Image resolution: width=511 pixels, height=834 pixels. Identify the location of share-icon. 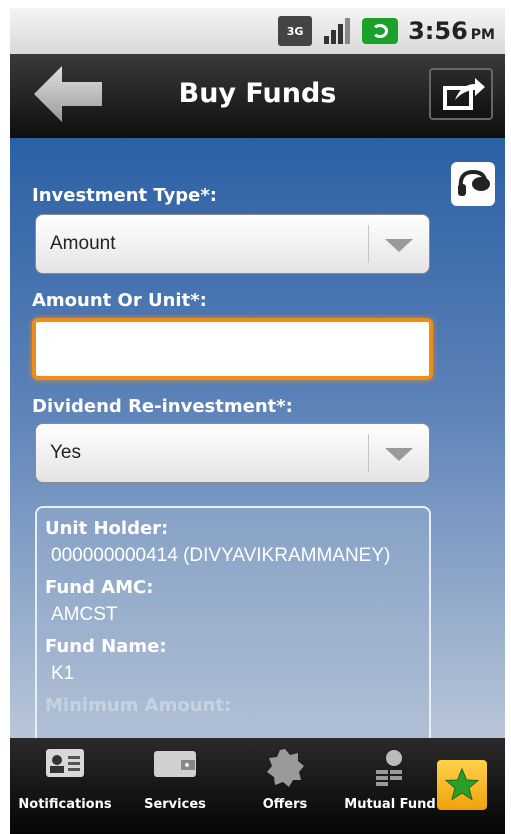
(464, 94).